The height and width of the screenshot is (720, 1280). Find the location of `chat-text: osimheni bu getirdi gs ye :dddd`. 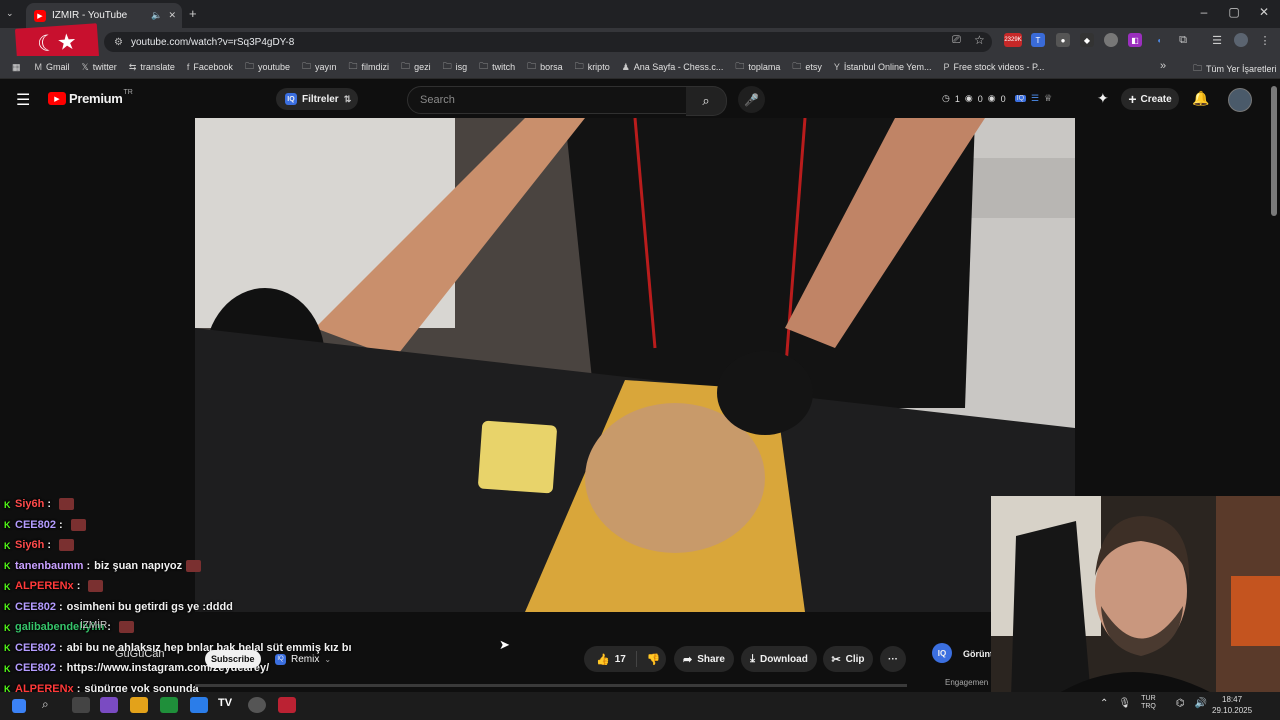

chat-text: osimheni bu getirdi gs ye :dddd is located at coordinates (149, 606).